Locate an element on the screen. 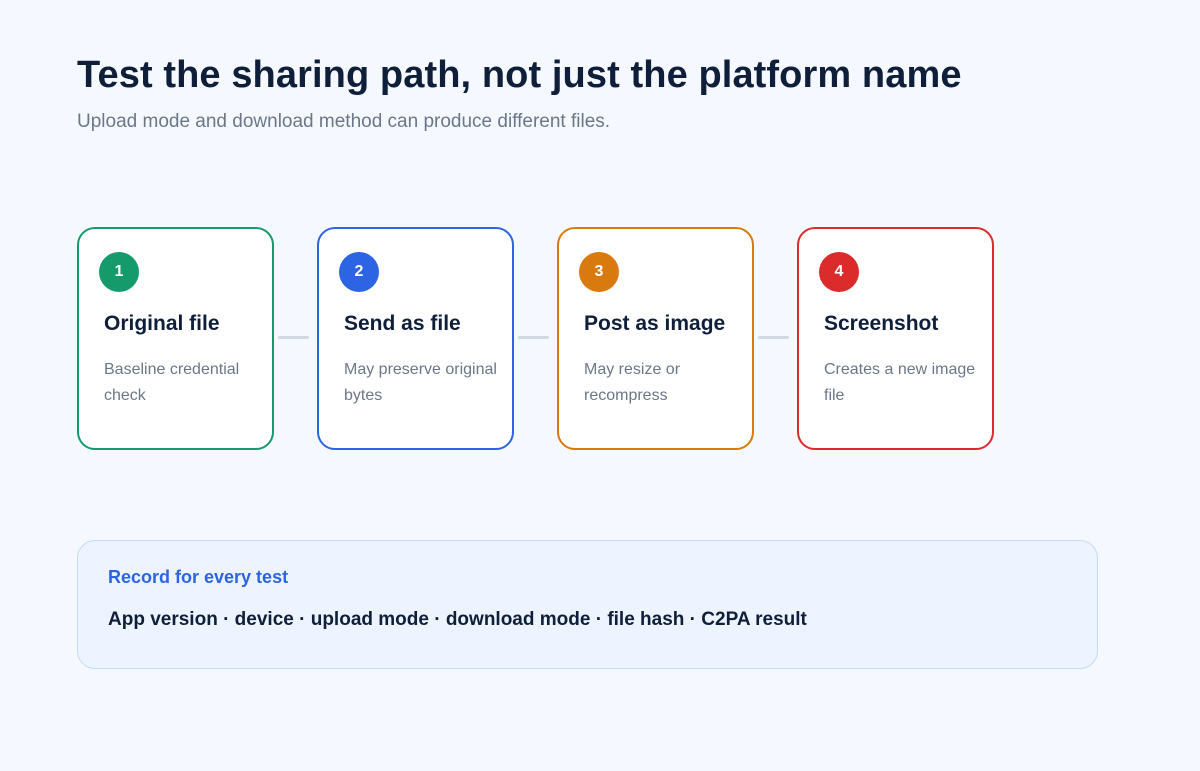  step-title: Send as file is located at coordinates (402, 323).